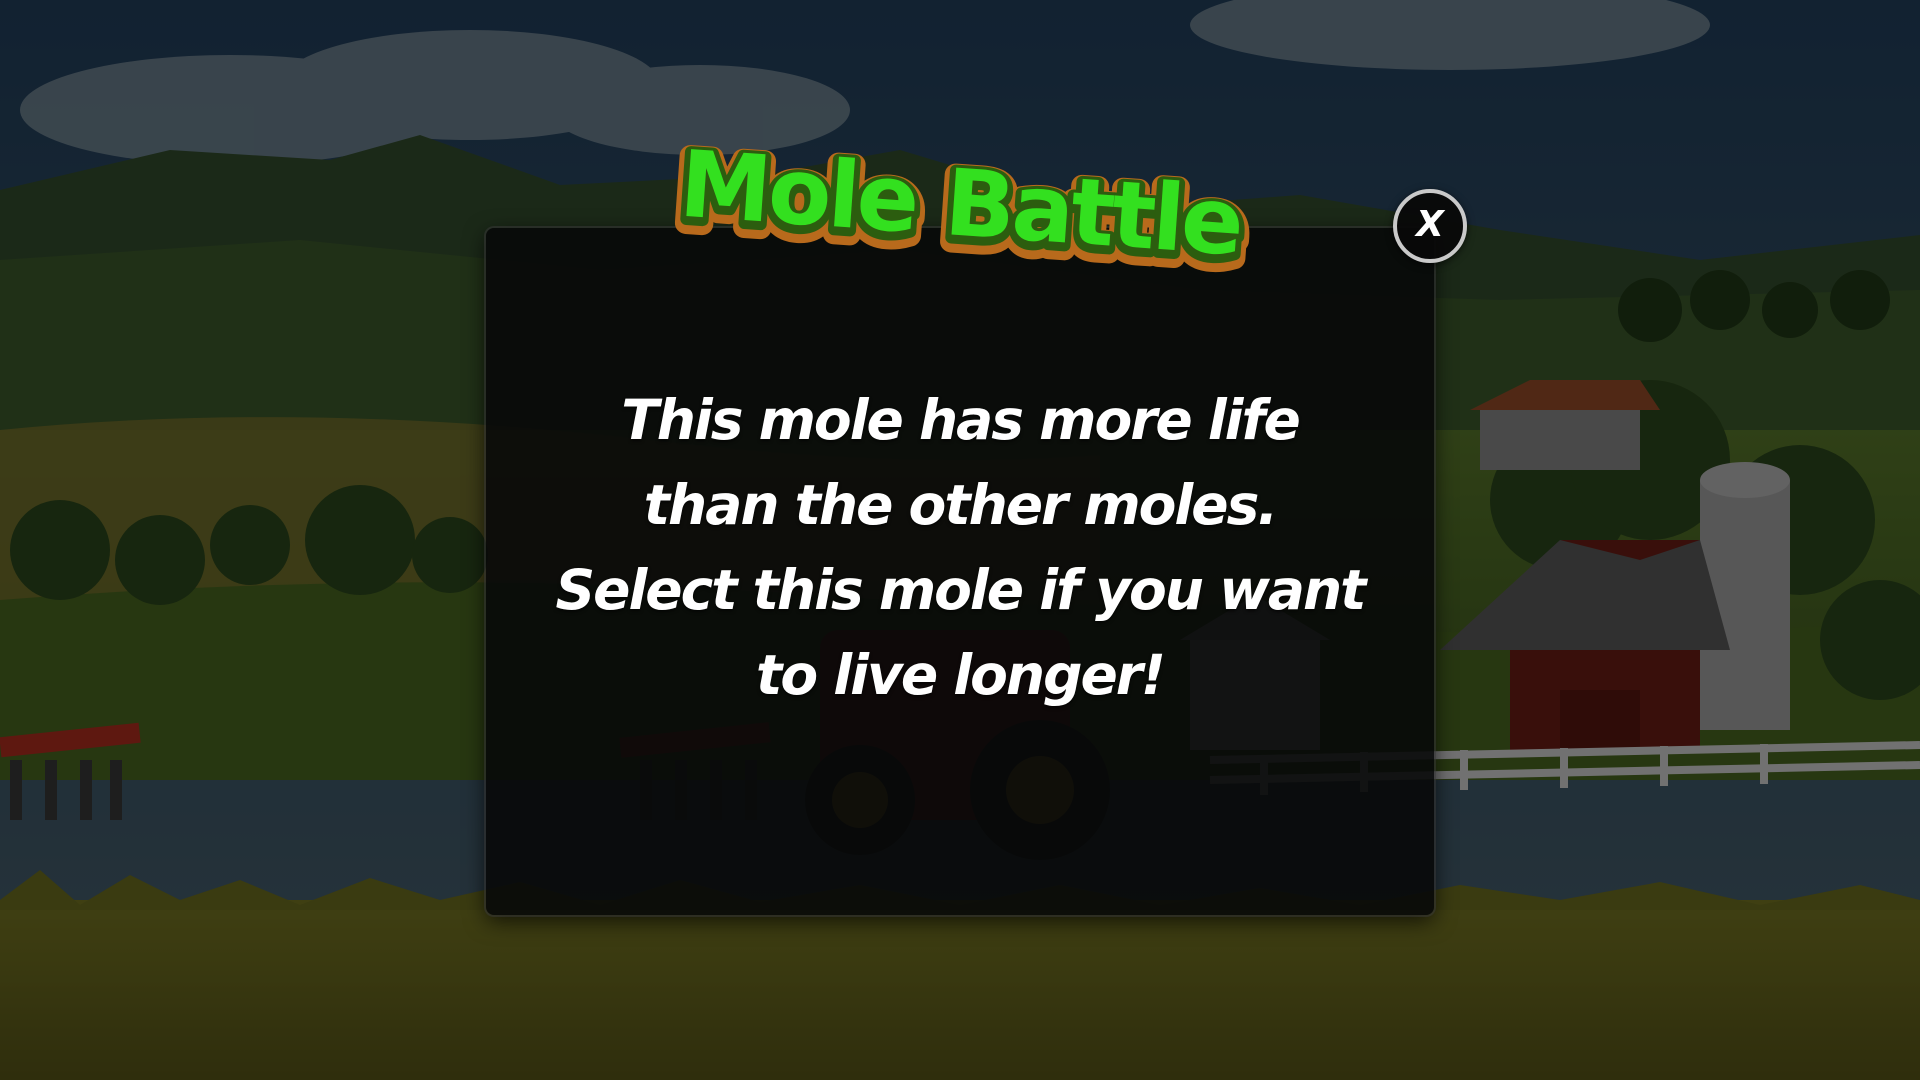 This screenshot has height=1080, width=1920. What do you see at coordinates (961, 590) in the screenshot?
I see `message-line: Select this mole if you want` at bounding box center [961, 590].